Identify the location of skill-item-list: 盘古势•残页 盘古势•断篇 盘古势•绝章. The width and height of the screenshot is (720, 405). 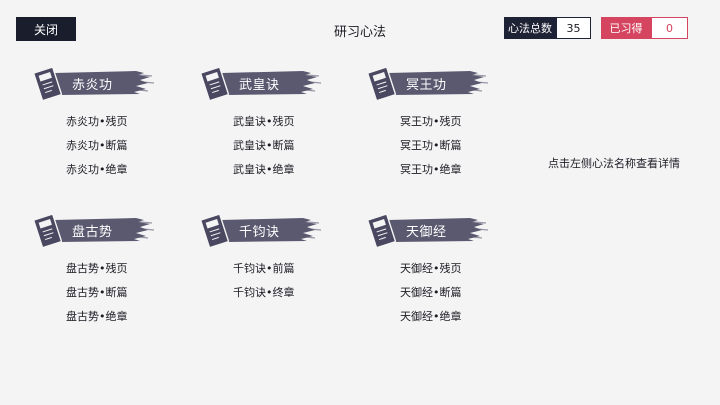
(97, 296).